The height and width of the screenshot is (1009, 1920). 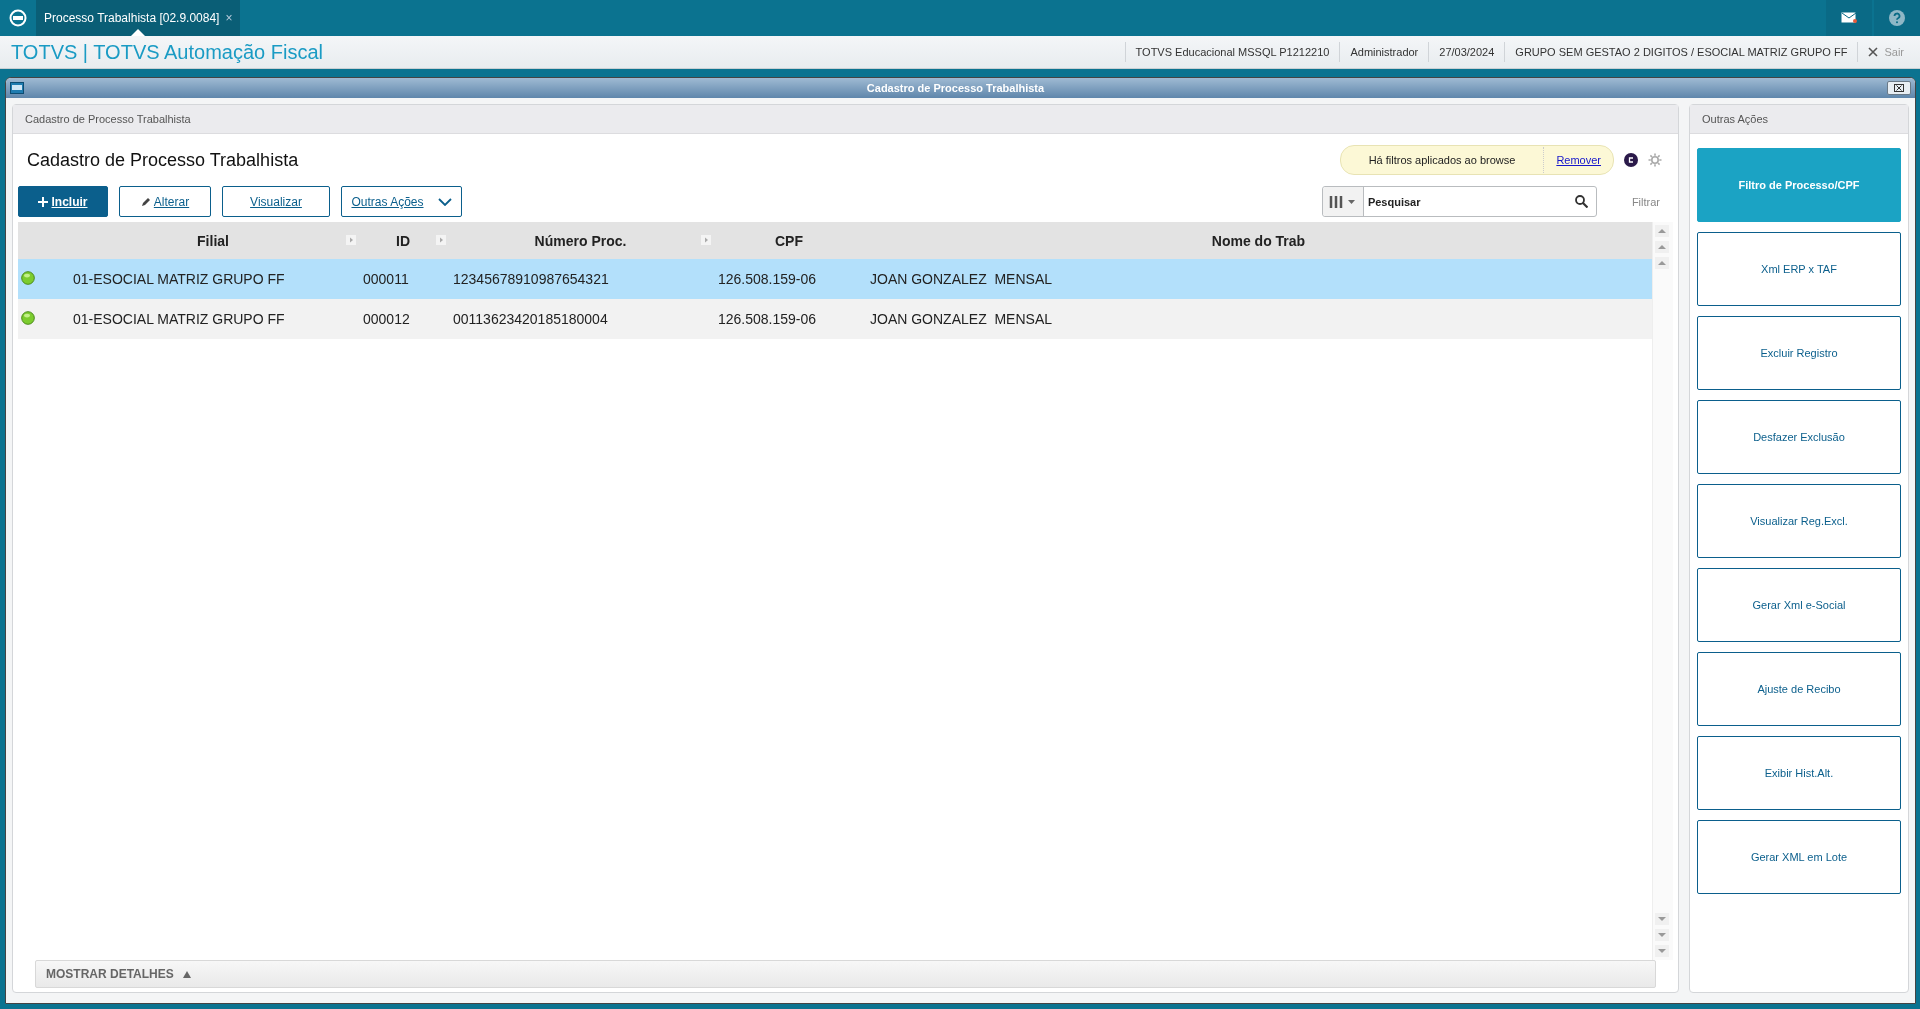 I want to click on column-header: Filial, so click(x=213, y=240).